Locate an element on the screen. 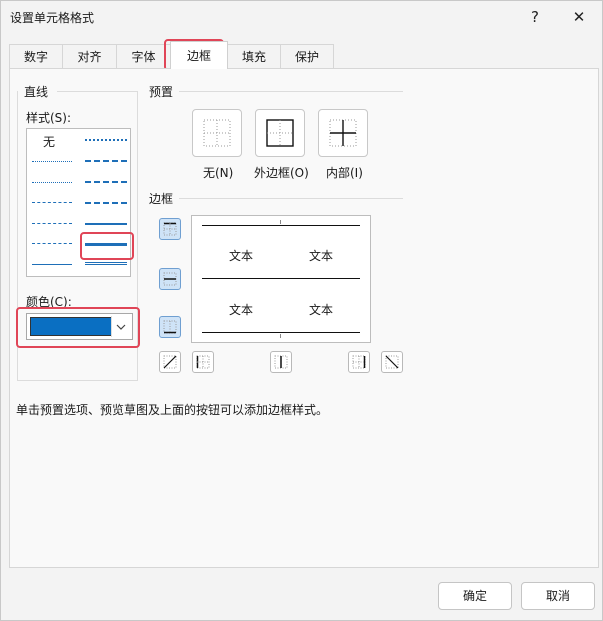 The image size is (603, 621). preset-none-button is located at coordinates (217, 133).